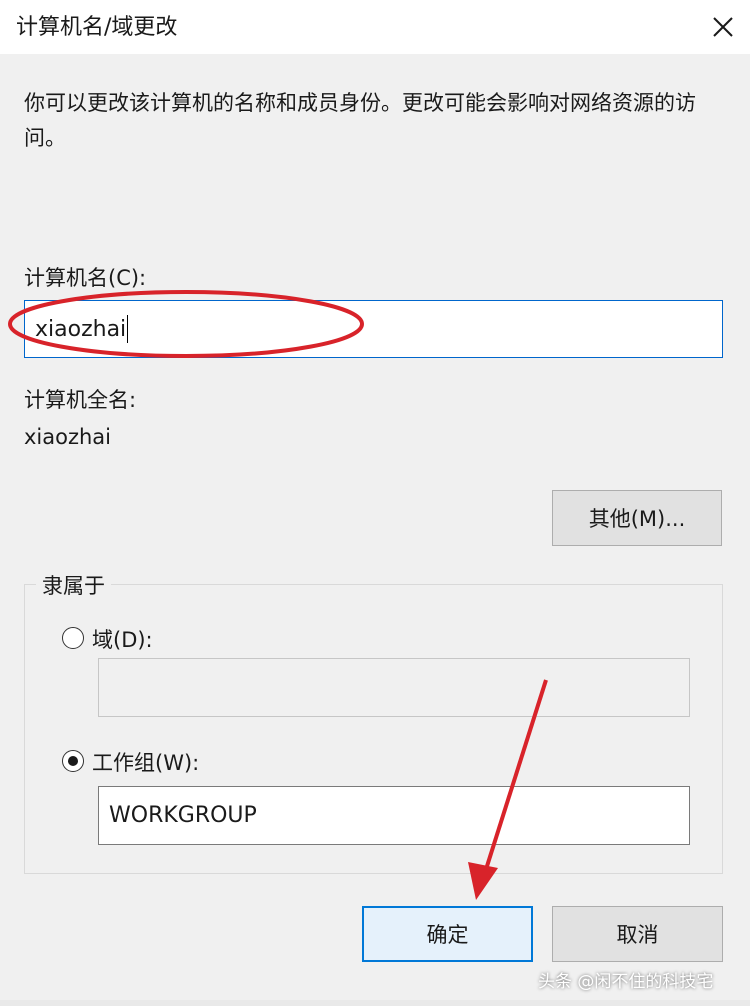  Describe the element at coordinates (122, 640) in the screenshot. I see `domain-label: 域(D):` at that location.